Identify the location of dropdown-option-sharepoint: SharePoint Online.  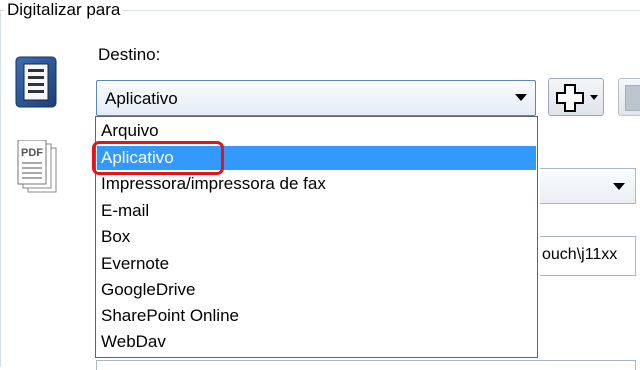
(316, 316).